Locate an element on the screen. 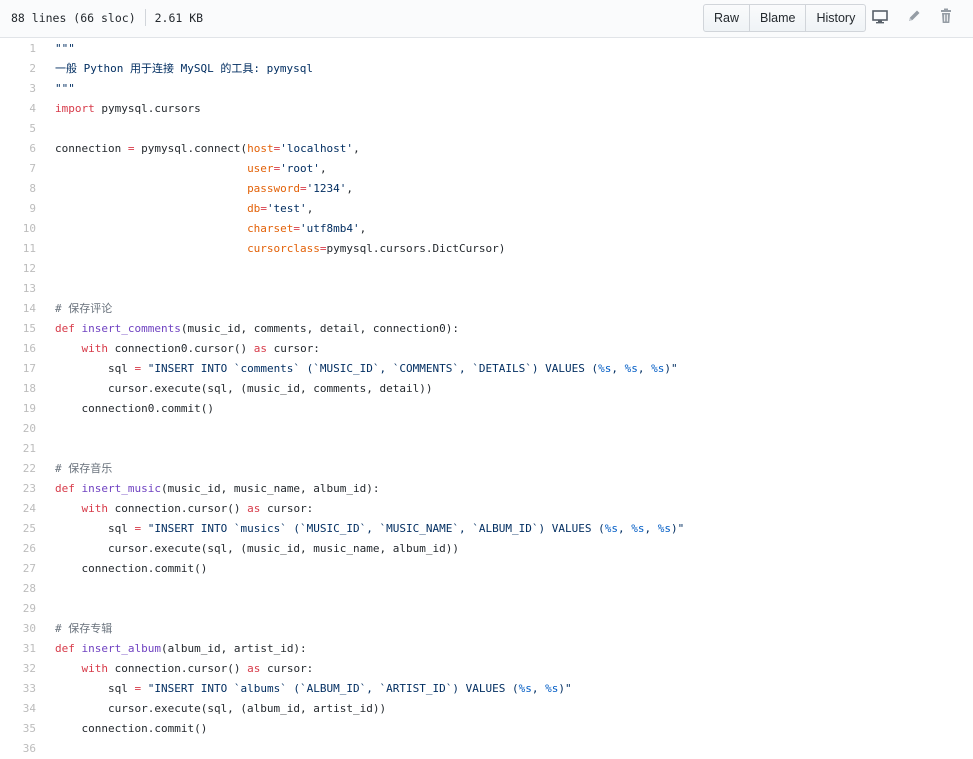 The height and width of the screenshot is (759, 973). line-number: 16 is located at coordinates (18, 349).